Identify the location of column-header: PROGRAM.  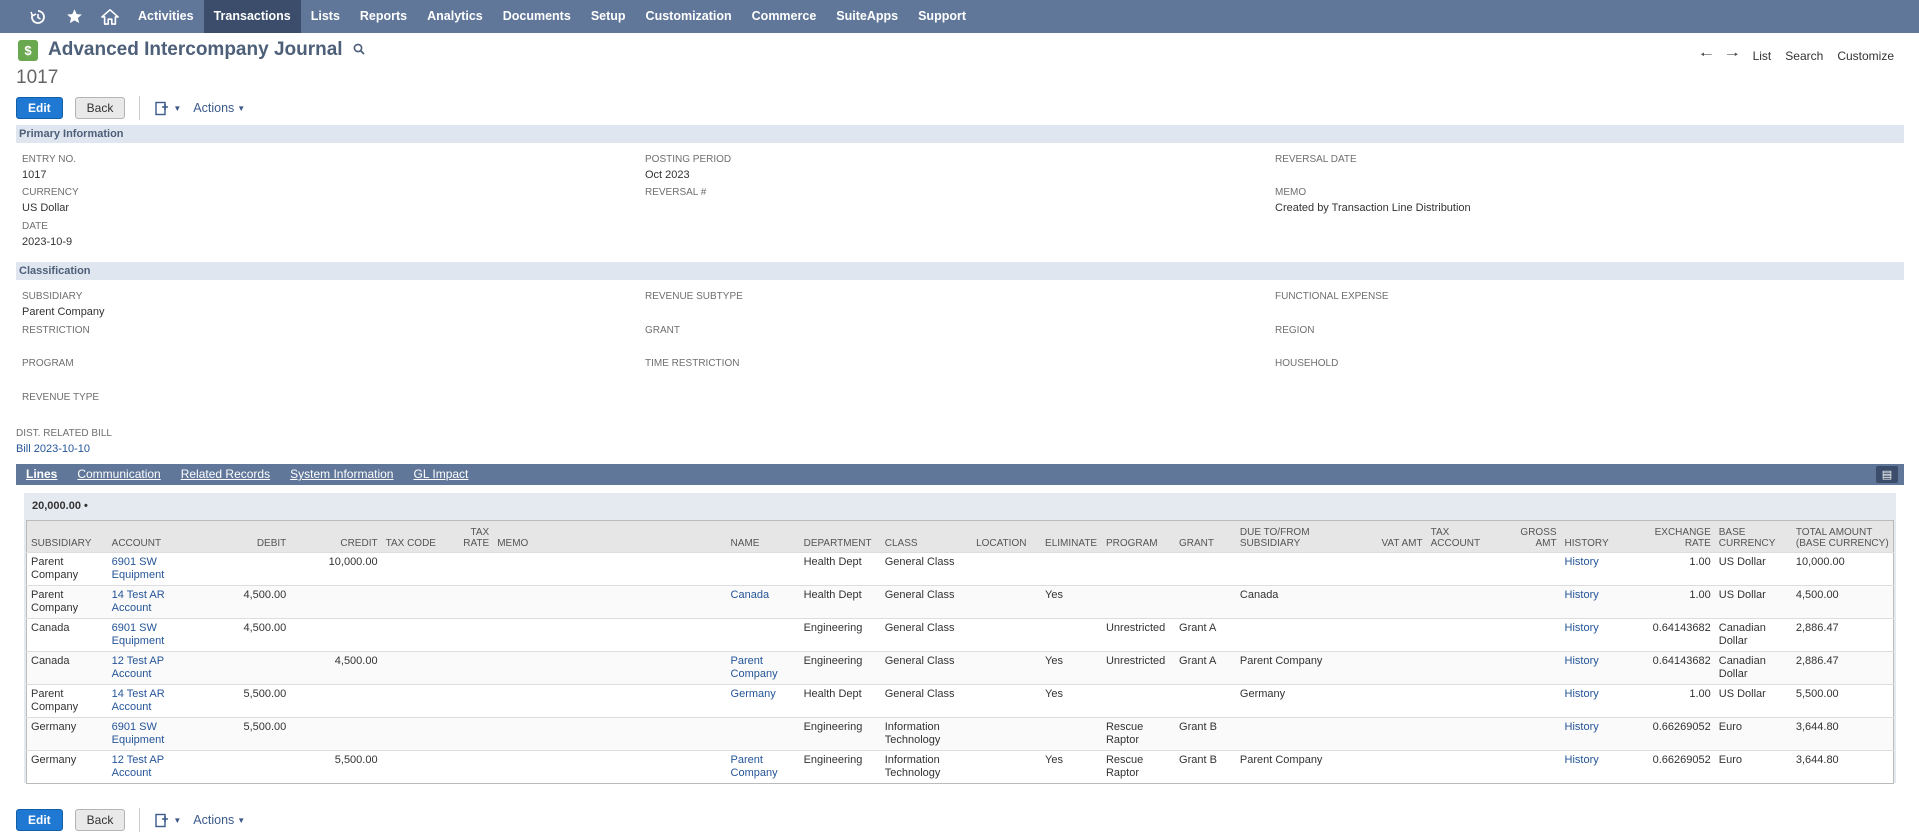
(1138, 537).